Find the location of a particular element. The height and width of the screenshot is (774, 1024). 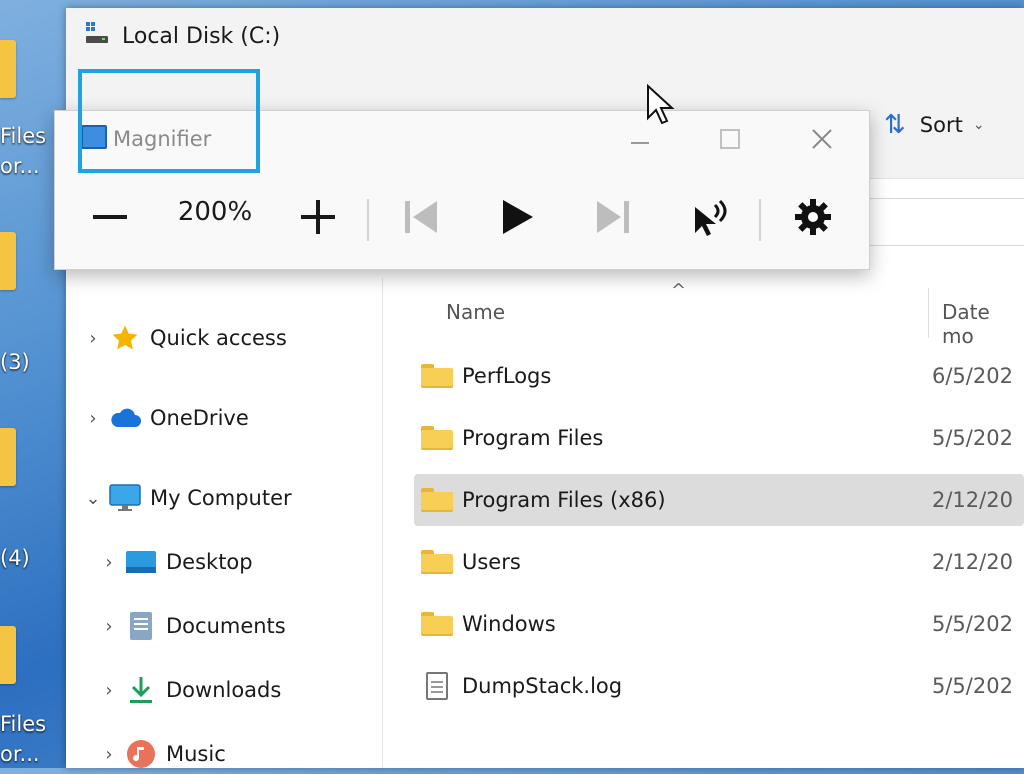

mouse-cursor-icon is located at coordinates (661, 104).